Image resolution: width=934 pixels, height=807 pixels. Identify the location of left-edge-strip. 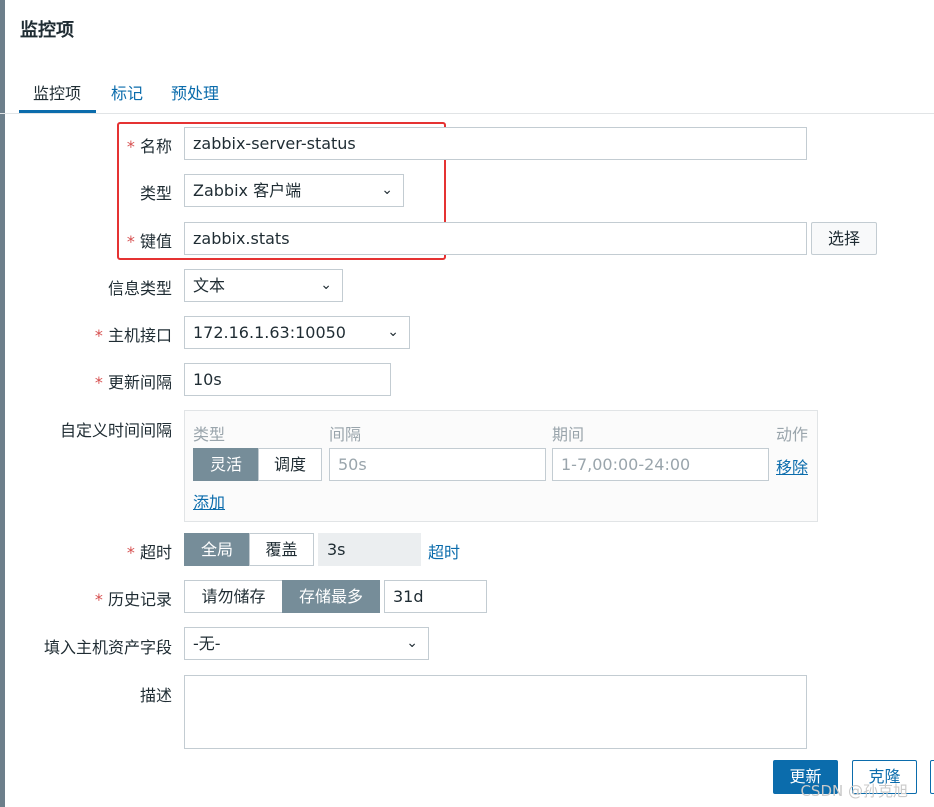
(2, 403).